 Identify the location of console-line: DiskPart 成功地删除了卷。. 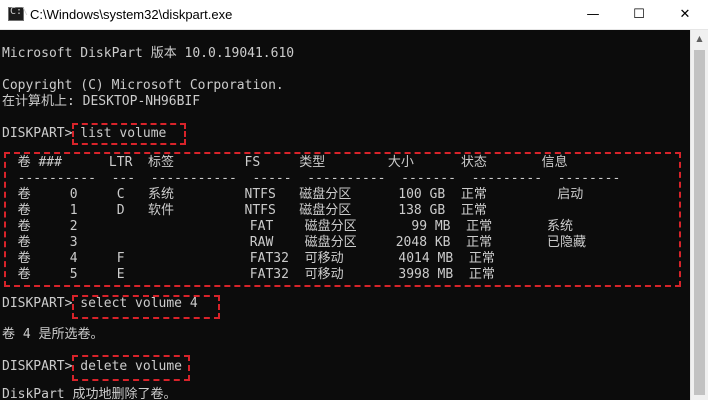
(89, 394).